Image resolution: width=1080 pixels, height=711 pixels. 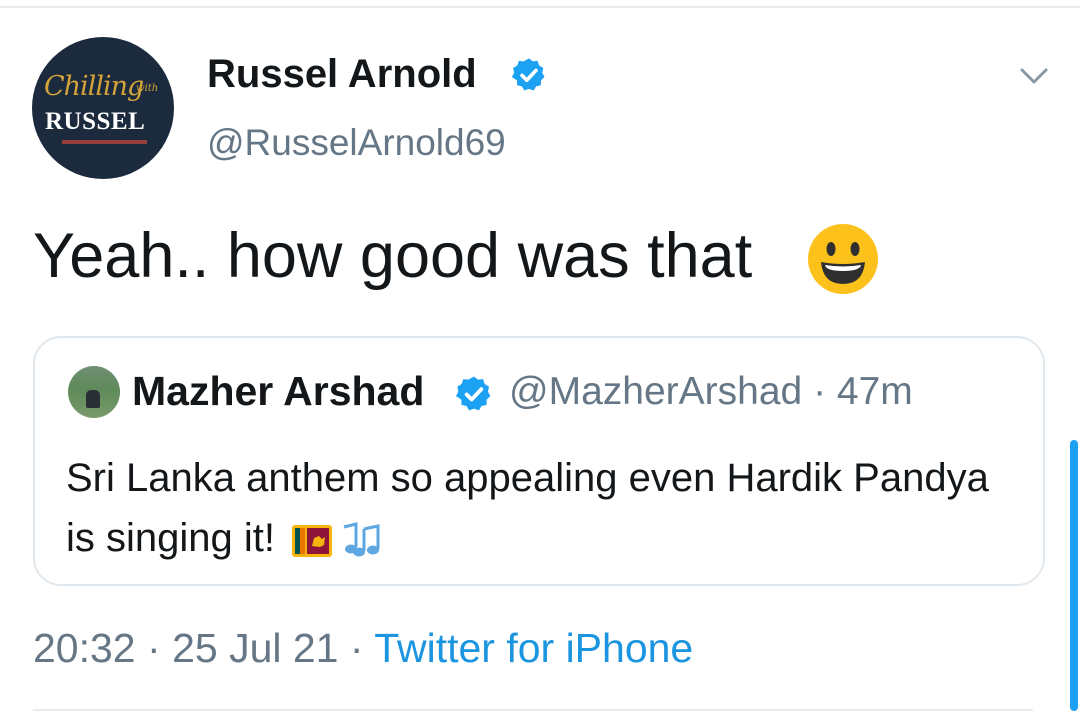 I want to click on quoted-author-handle: @MazherArshad, so click(x=655, y=391).